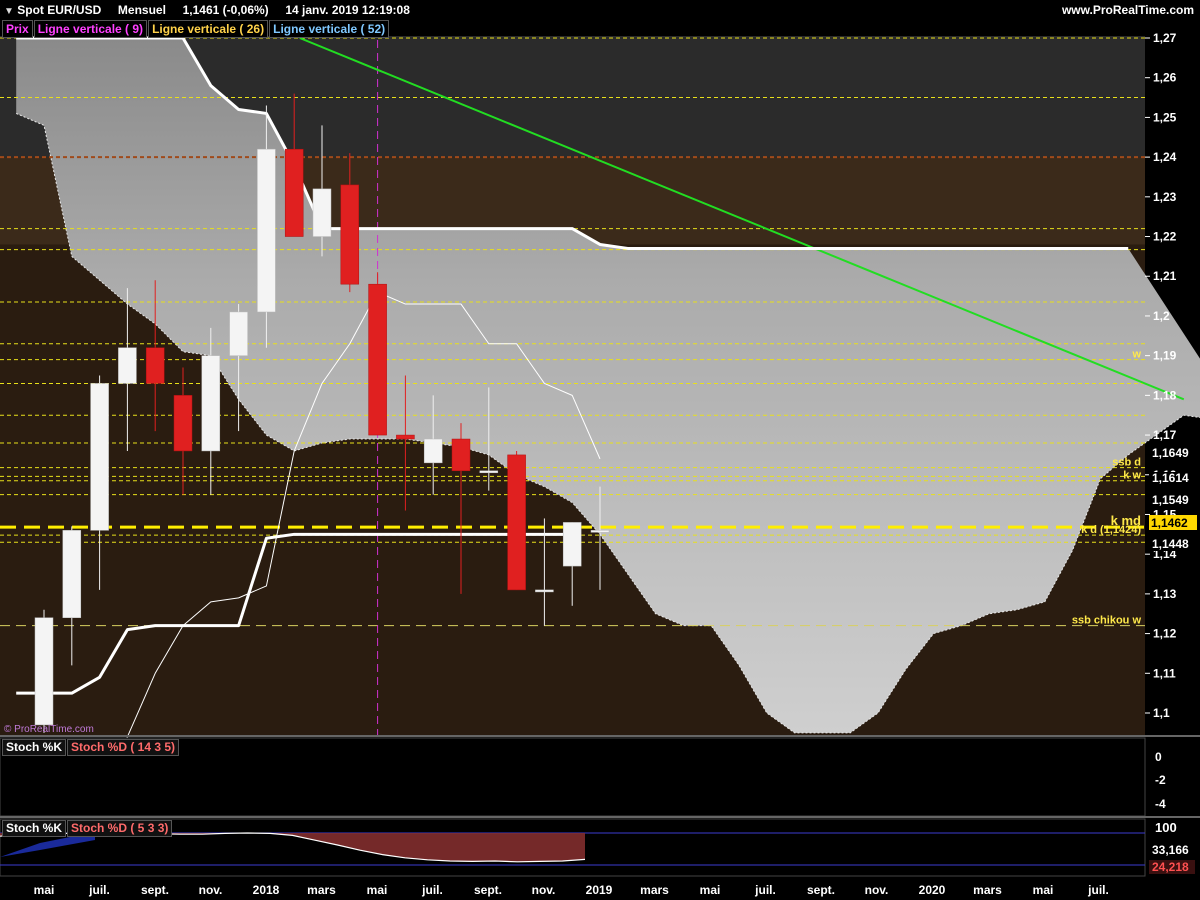  Describe the element at coordinates (1165, 78) in the screenshot. I see `y-tick-label: 1,26` at that location.